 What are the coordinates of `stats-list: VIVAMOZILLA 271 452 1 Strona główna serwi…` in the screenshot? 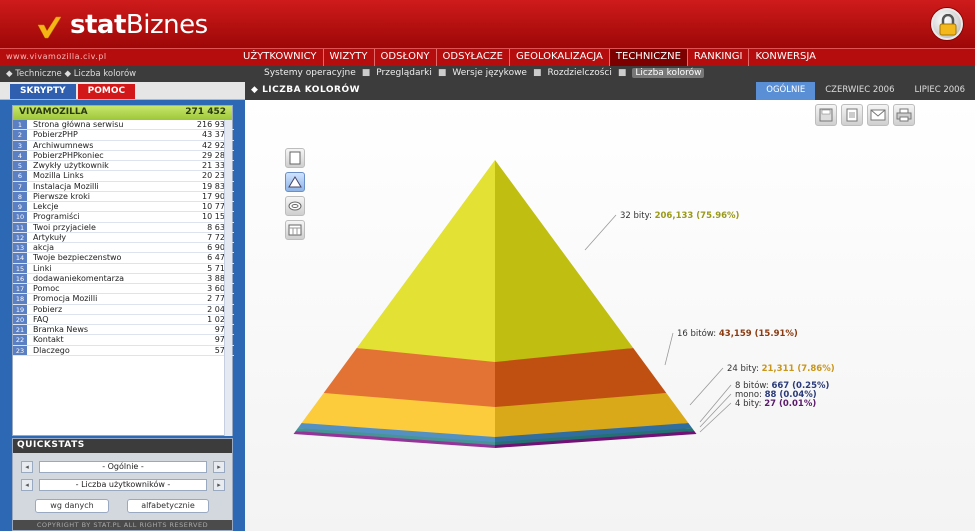 It's located at (123, 270).